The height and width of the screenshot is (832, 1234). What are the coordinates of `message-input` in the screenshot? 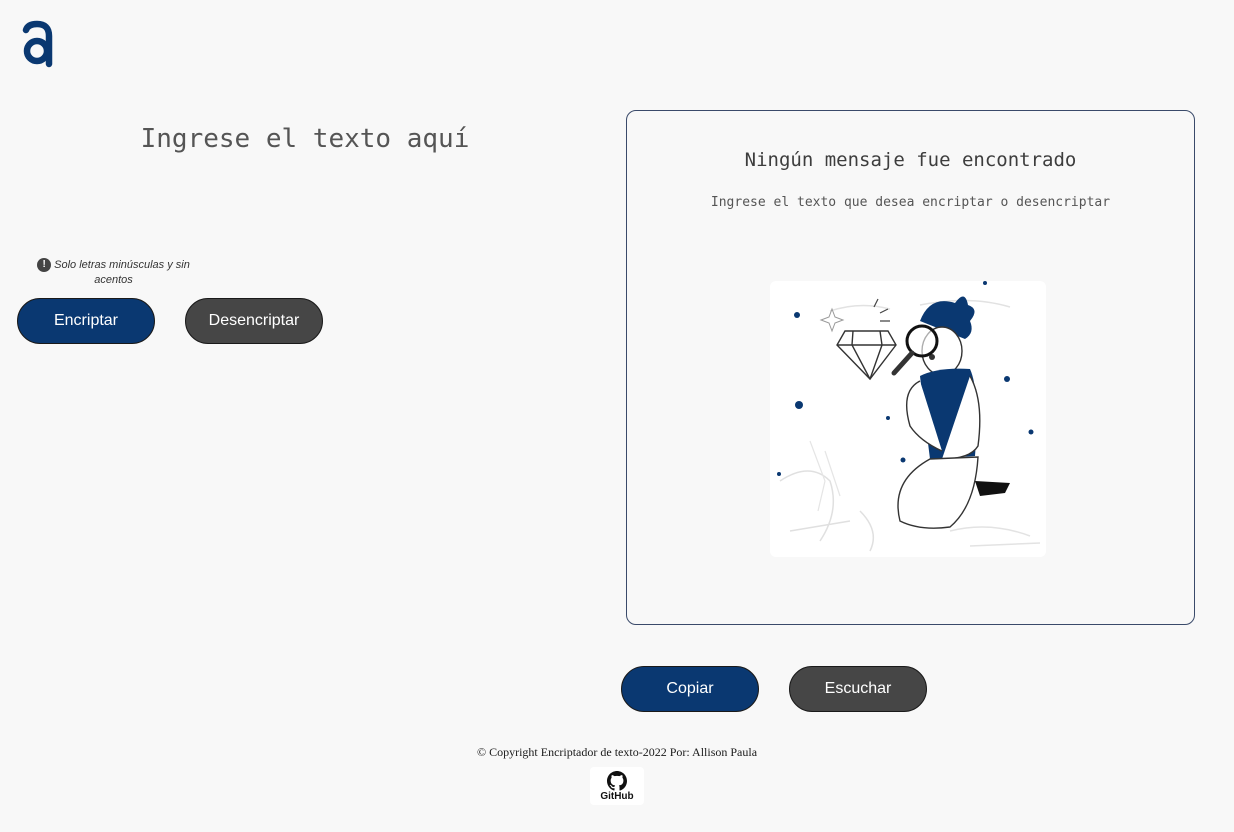 It's located at (305, 178).